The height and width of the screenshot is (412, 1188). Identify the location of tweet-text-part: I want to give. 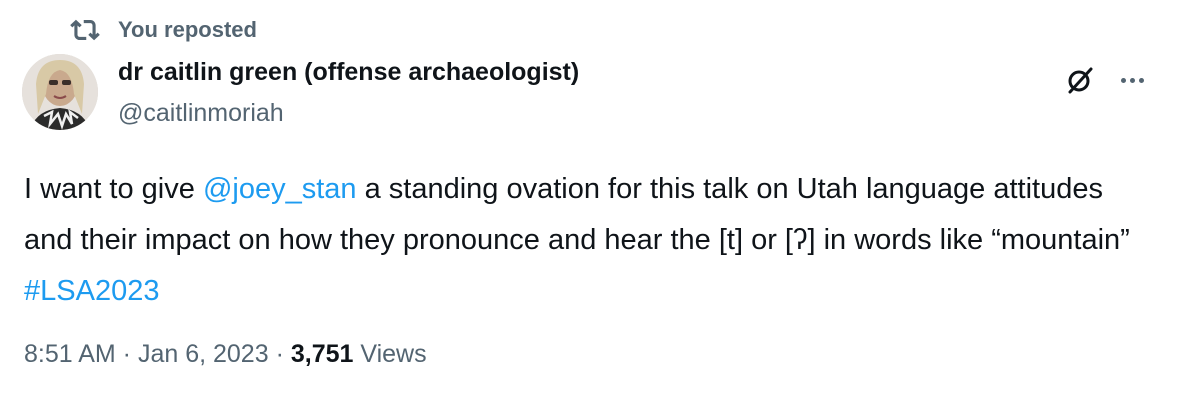
(113, 189).